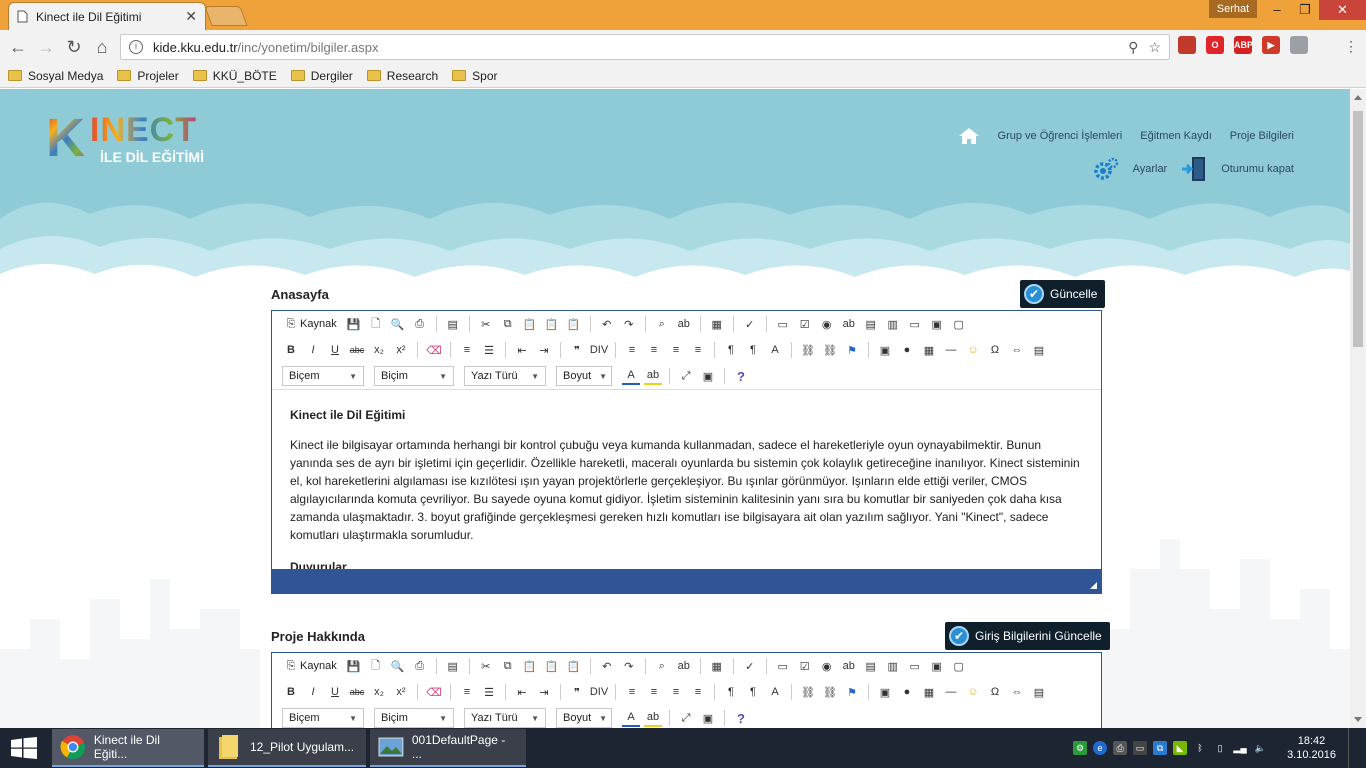 This screenshot has height=768, width=1366. I want to click on logout-door-icon, so click(1194, 169).